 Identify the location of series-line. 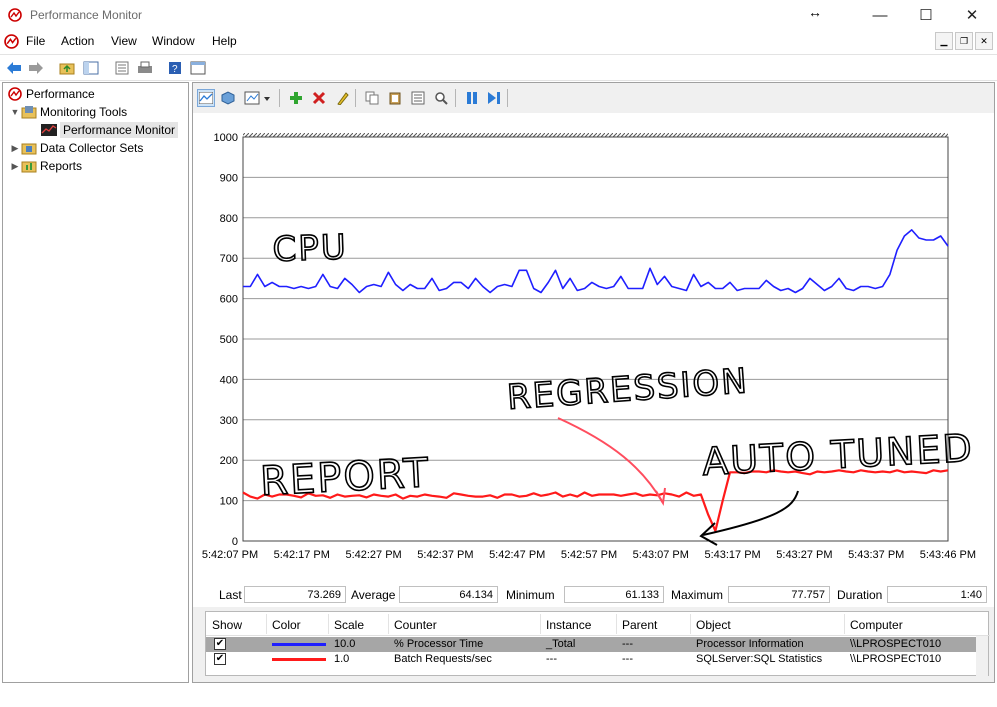
(596, 261).